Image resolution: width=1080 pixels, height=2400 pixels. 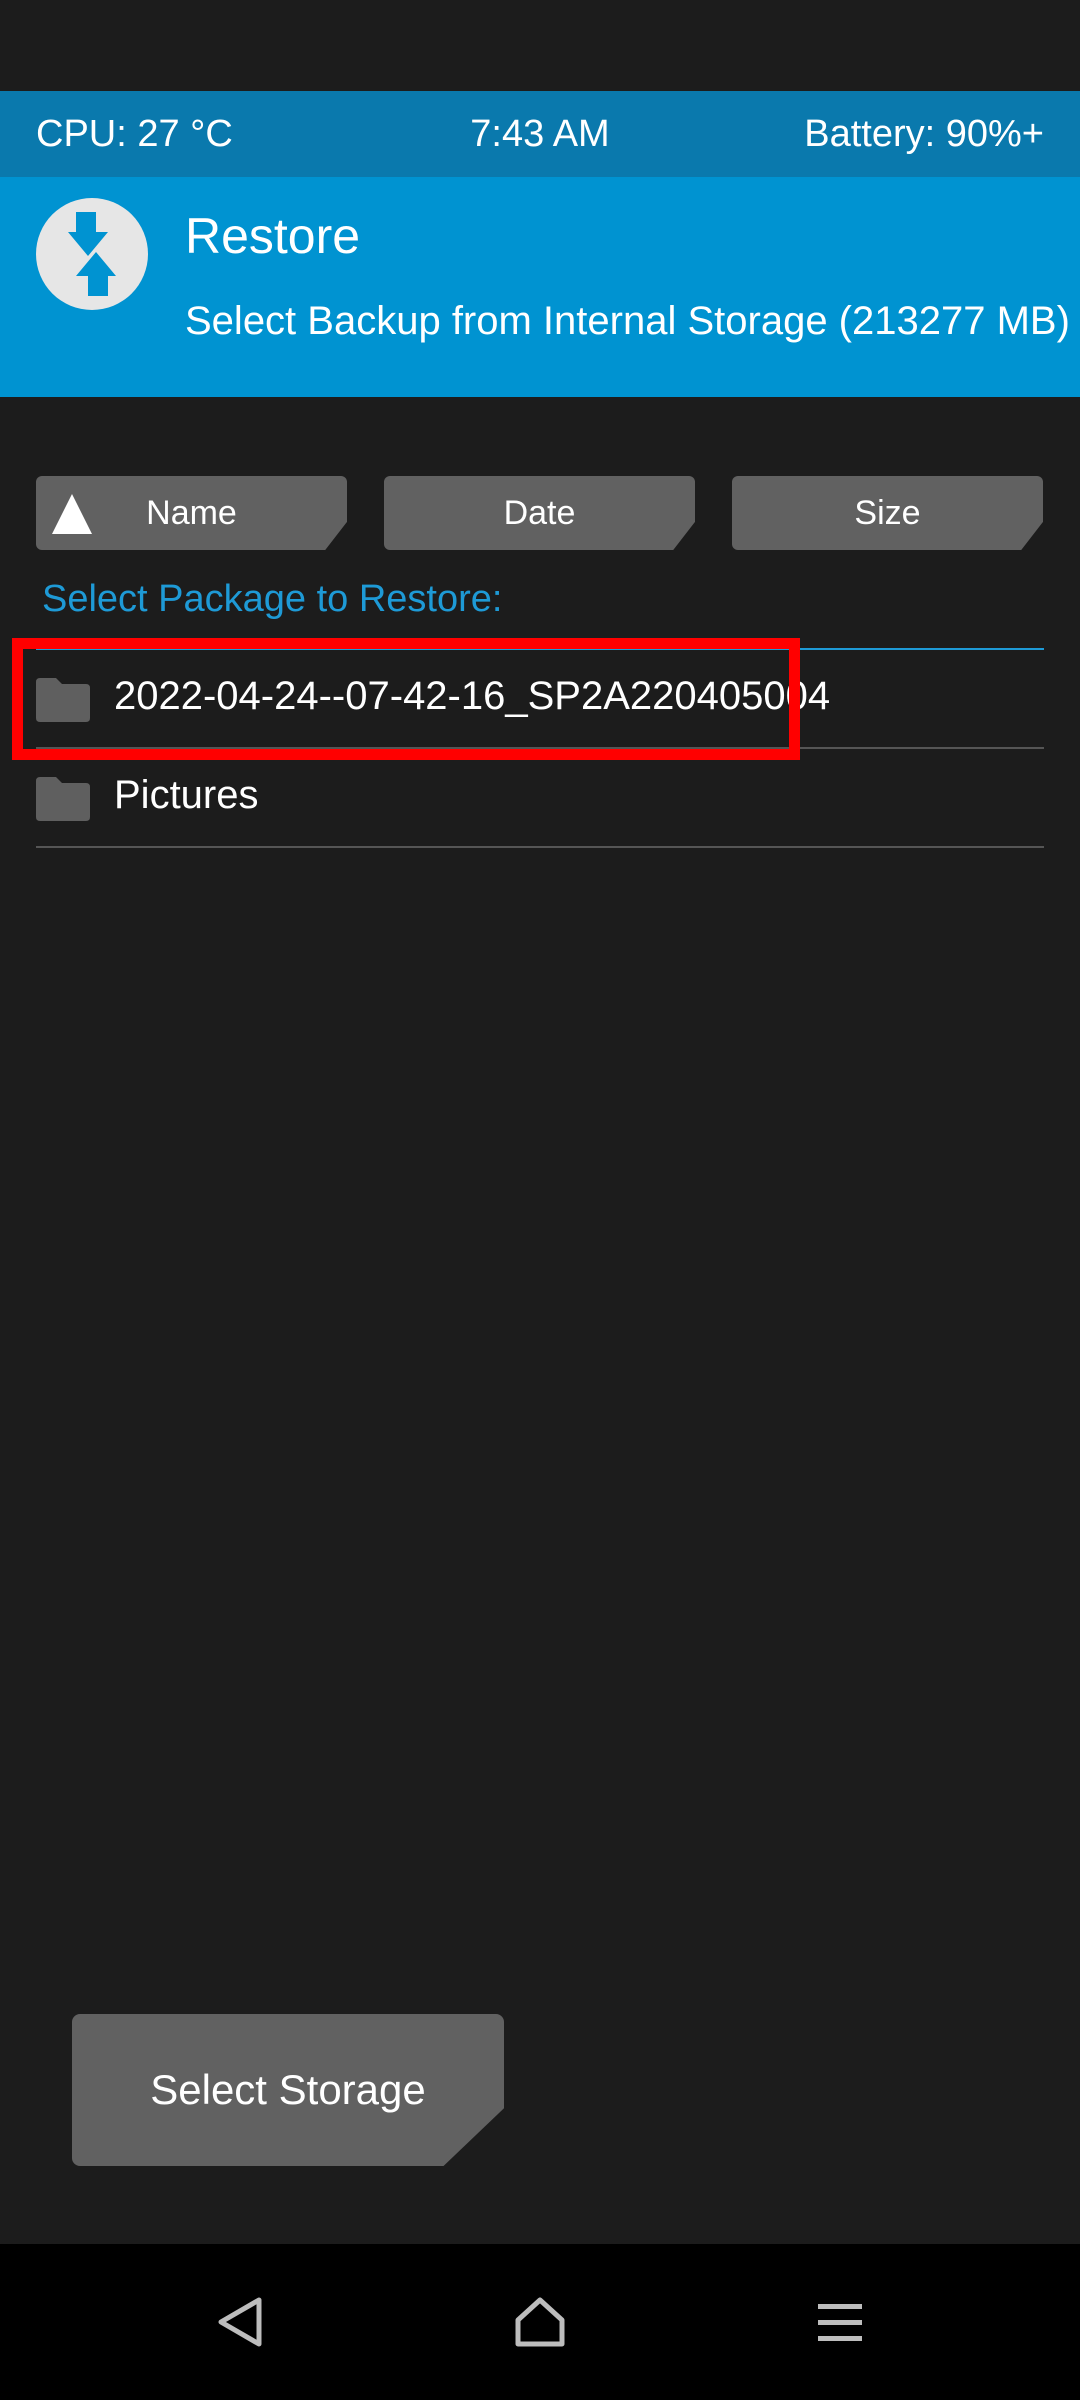 I want to click on sort-date-label: Date, so click(x=539, y=512).